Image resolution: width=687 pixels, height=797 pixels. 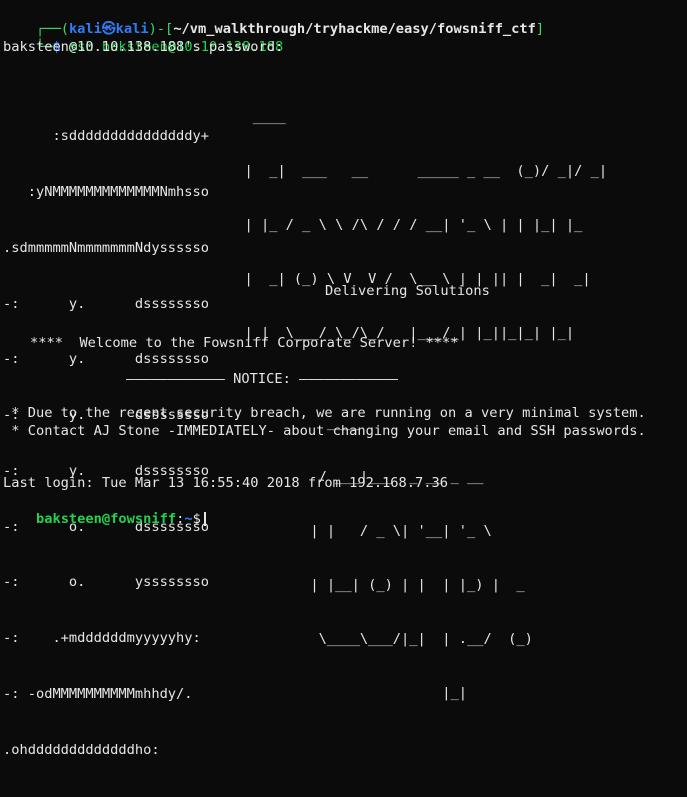 I want to click on command-line: └─$ ssh baksteen@10.10.138.188, so click(x=143, y=37).